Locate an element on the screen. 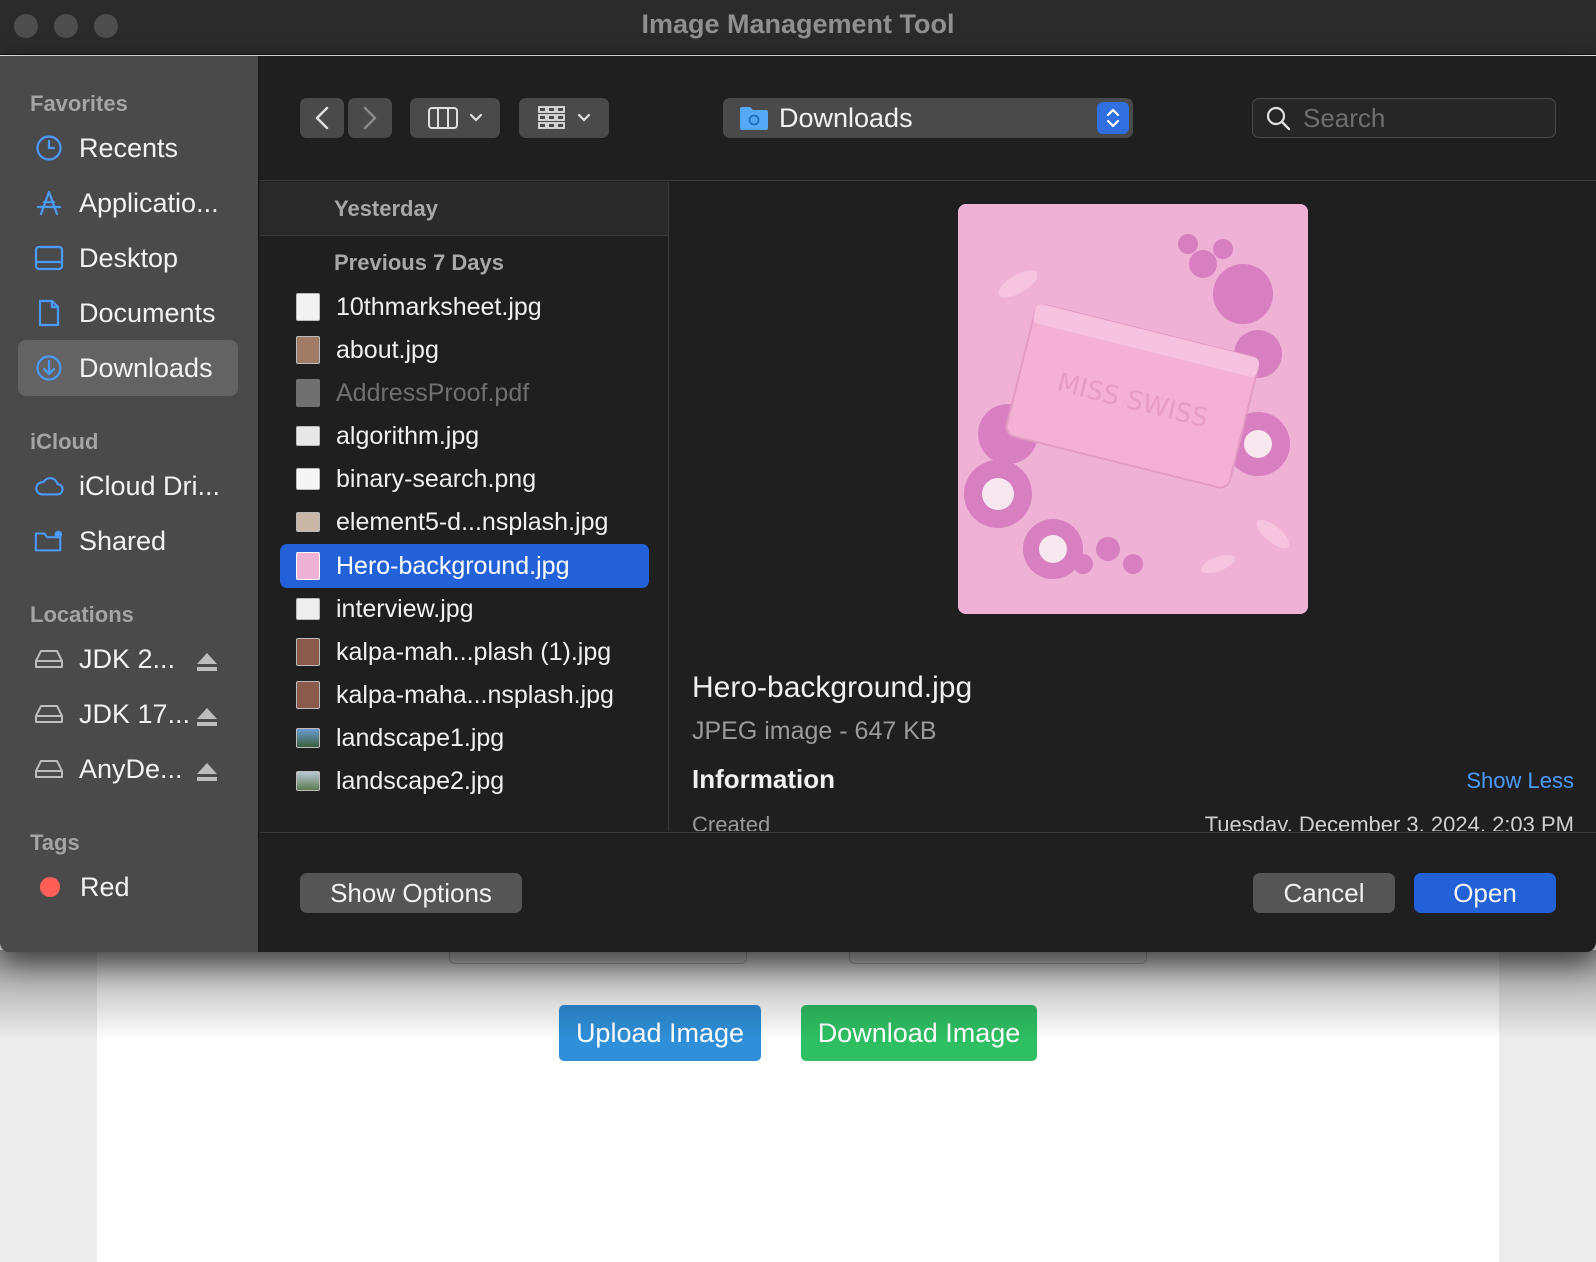 This screenshot has height=1262, width=1596. show-options-button: Show Options is located at coordinates (411, 893).